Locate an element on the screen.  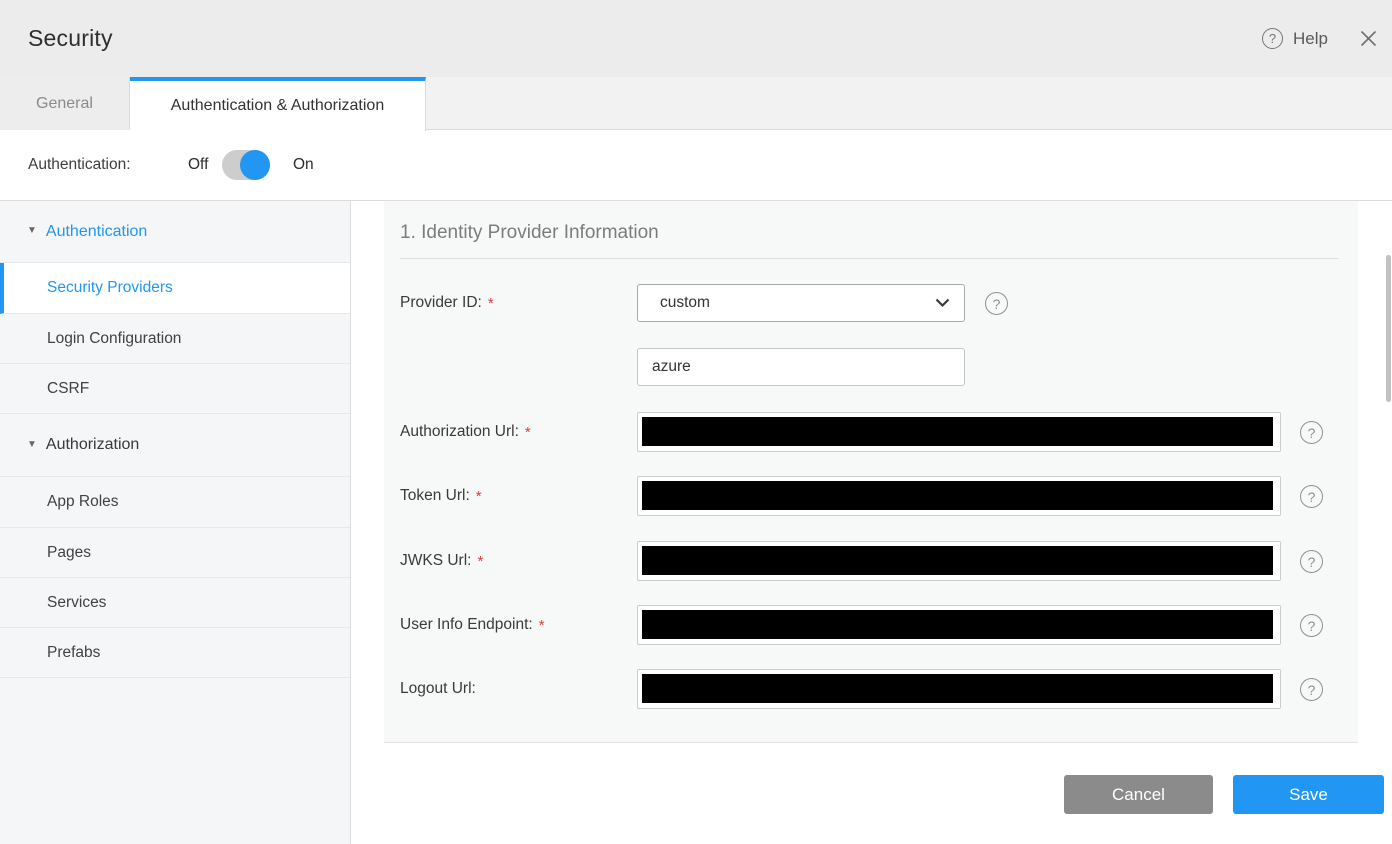
switch-knob is located at coordinates (255, 165).